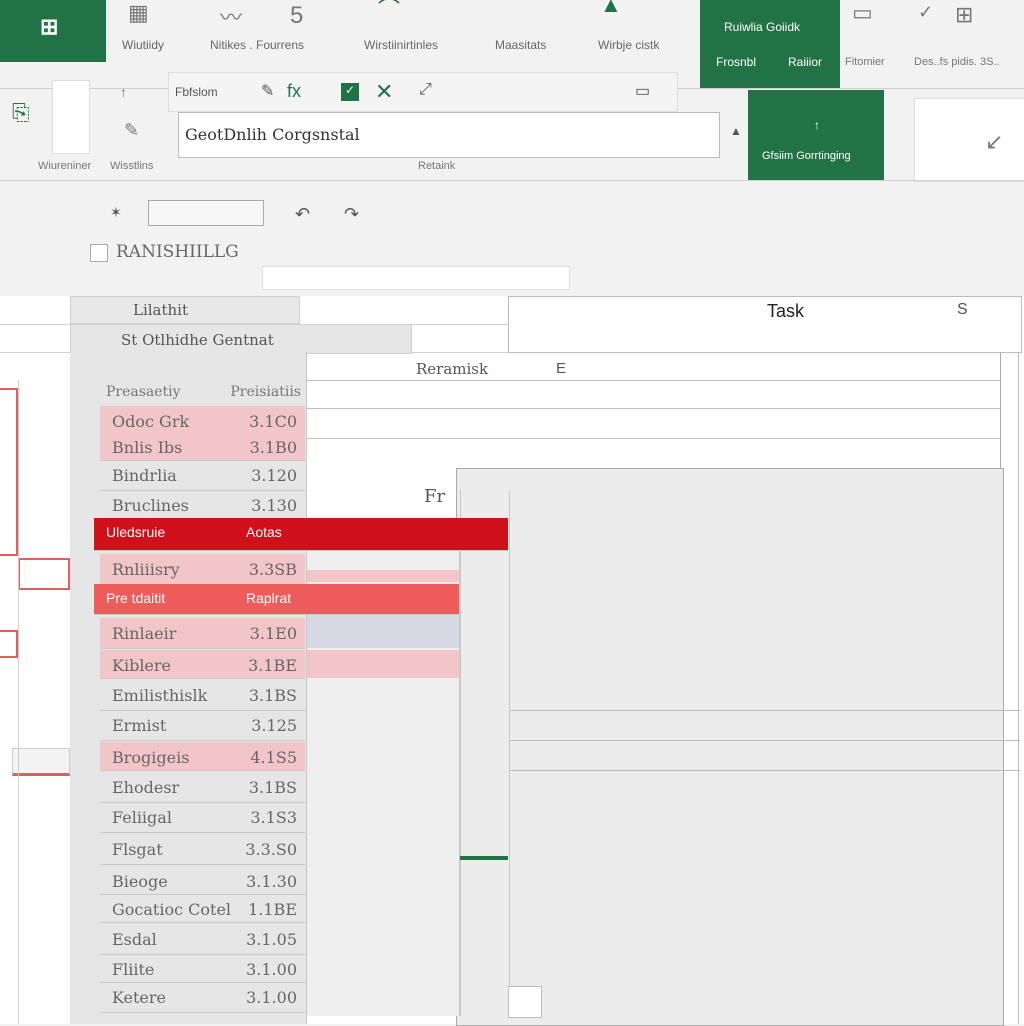  Describe the element at coordinates (202, 695) in the screenshot. I see `list-item: Emilisthislk 3.1BS` at that location.